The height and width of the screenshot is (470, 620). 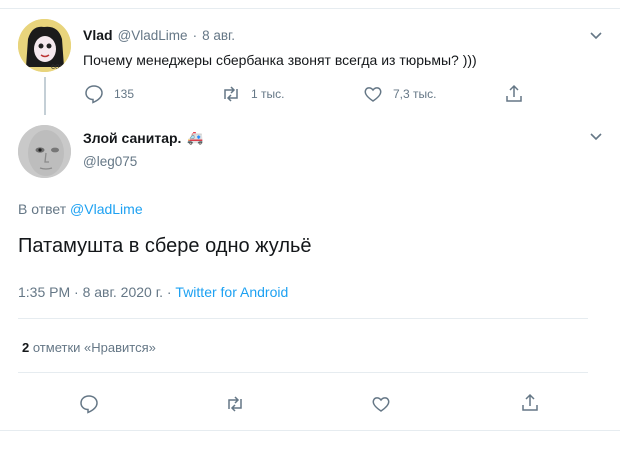 What do you see at coordinates (108, 94) in the screenshot?
I see `reply-button: 135` at bounding box center [108, 94].